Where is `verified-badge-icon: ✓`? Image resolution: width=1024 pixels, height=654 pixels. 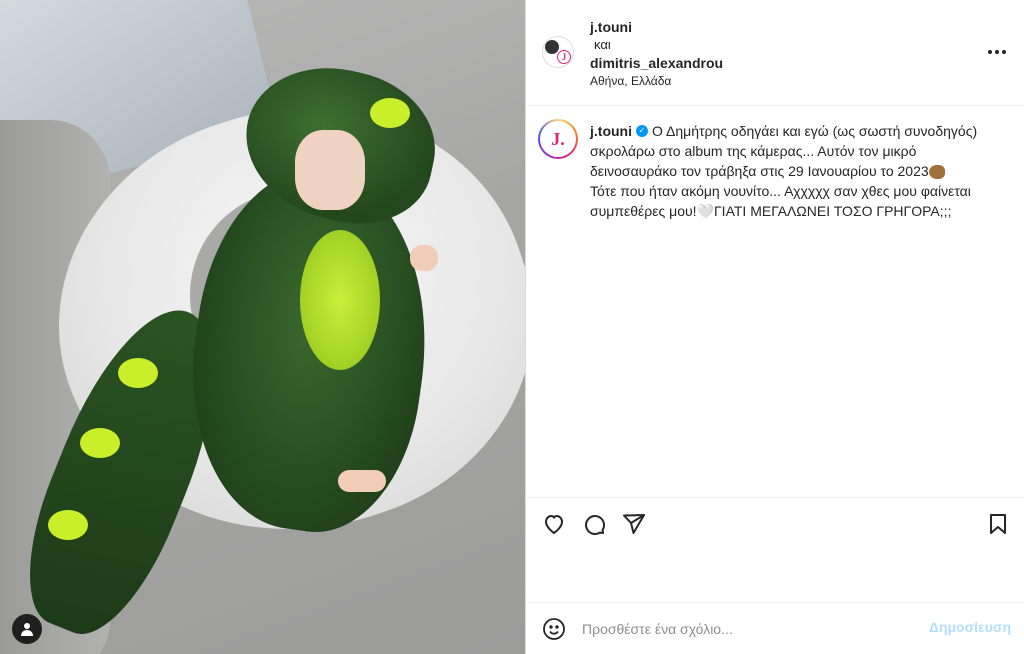 verified-badge-icon: ✓ is located at coordinates (642, 131).